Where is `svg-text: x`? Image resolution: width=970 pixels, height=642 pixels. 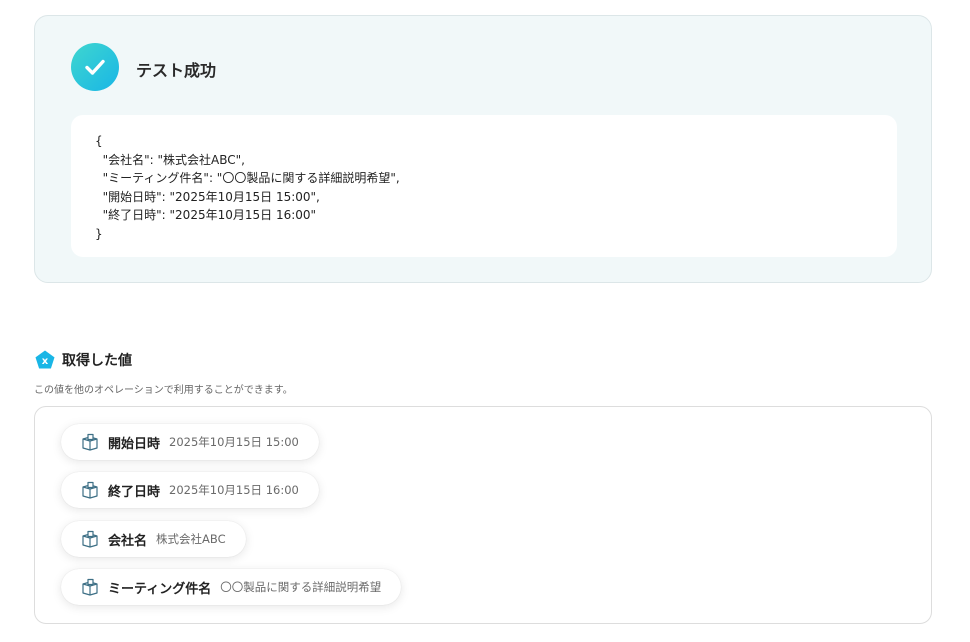
svg-text: x is located at coordinates (45, 361).